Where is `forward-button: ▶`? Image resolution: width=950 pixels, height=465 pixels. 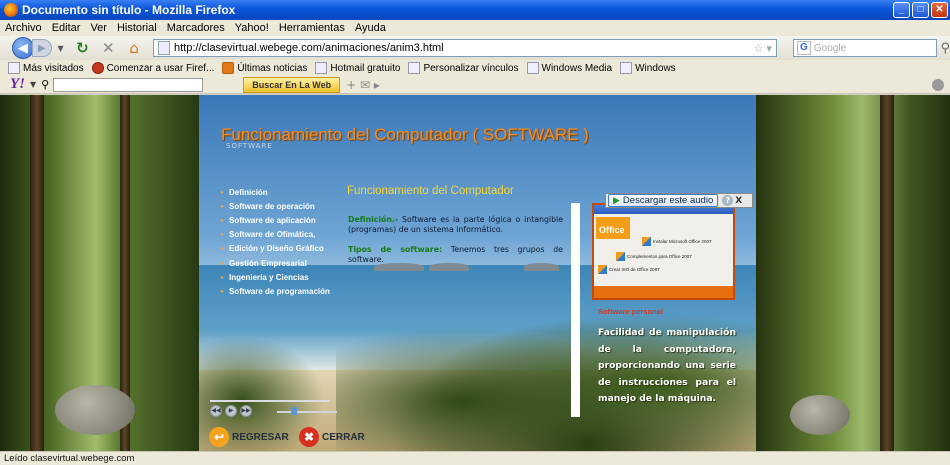 forward-button: ▶ is located at coordinates (41, 48).